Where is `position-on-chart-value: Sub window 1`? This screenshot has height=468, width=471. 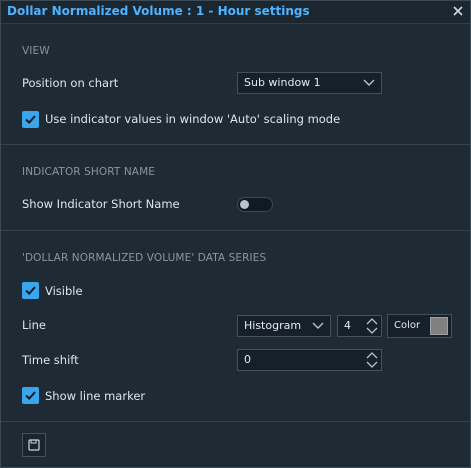
position-on-chart-value: Sub window 1 is located at coordinates (282, 82).